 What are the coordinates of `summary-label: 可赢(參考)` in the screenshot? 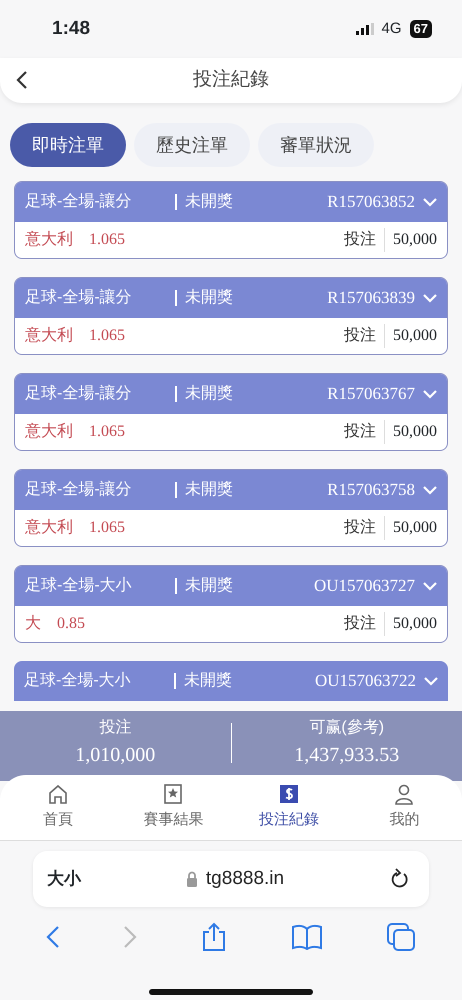 It's located at (347, 728).